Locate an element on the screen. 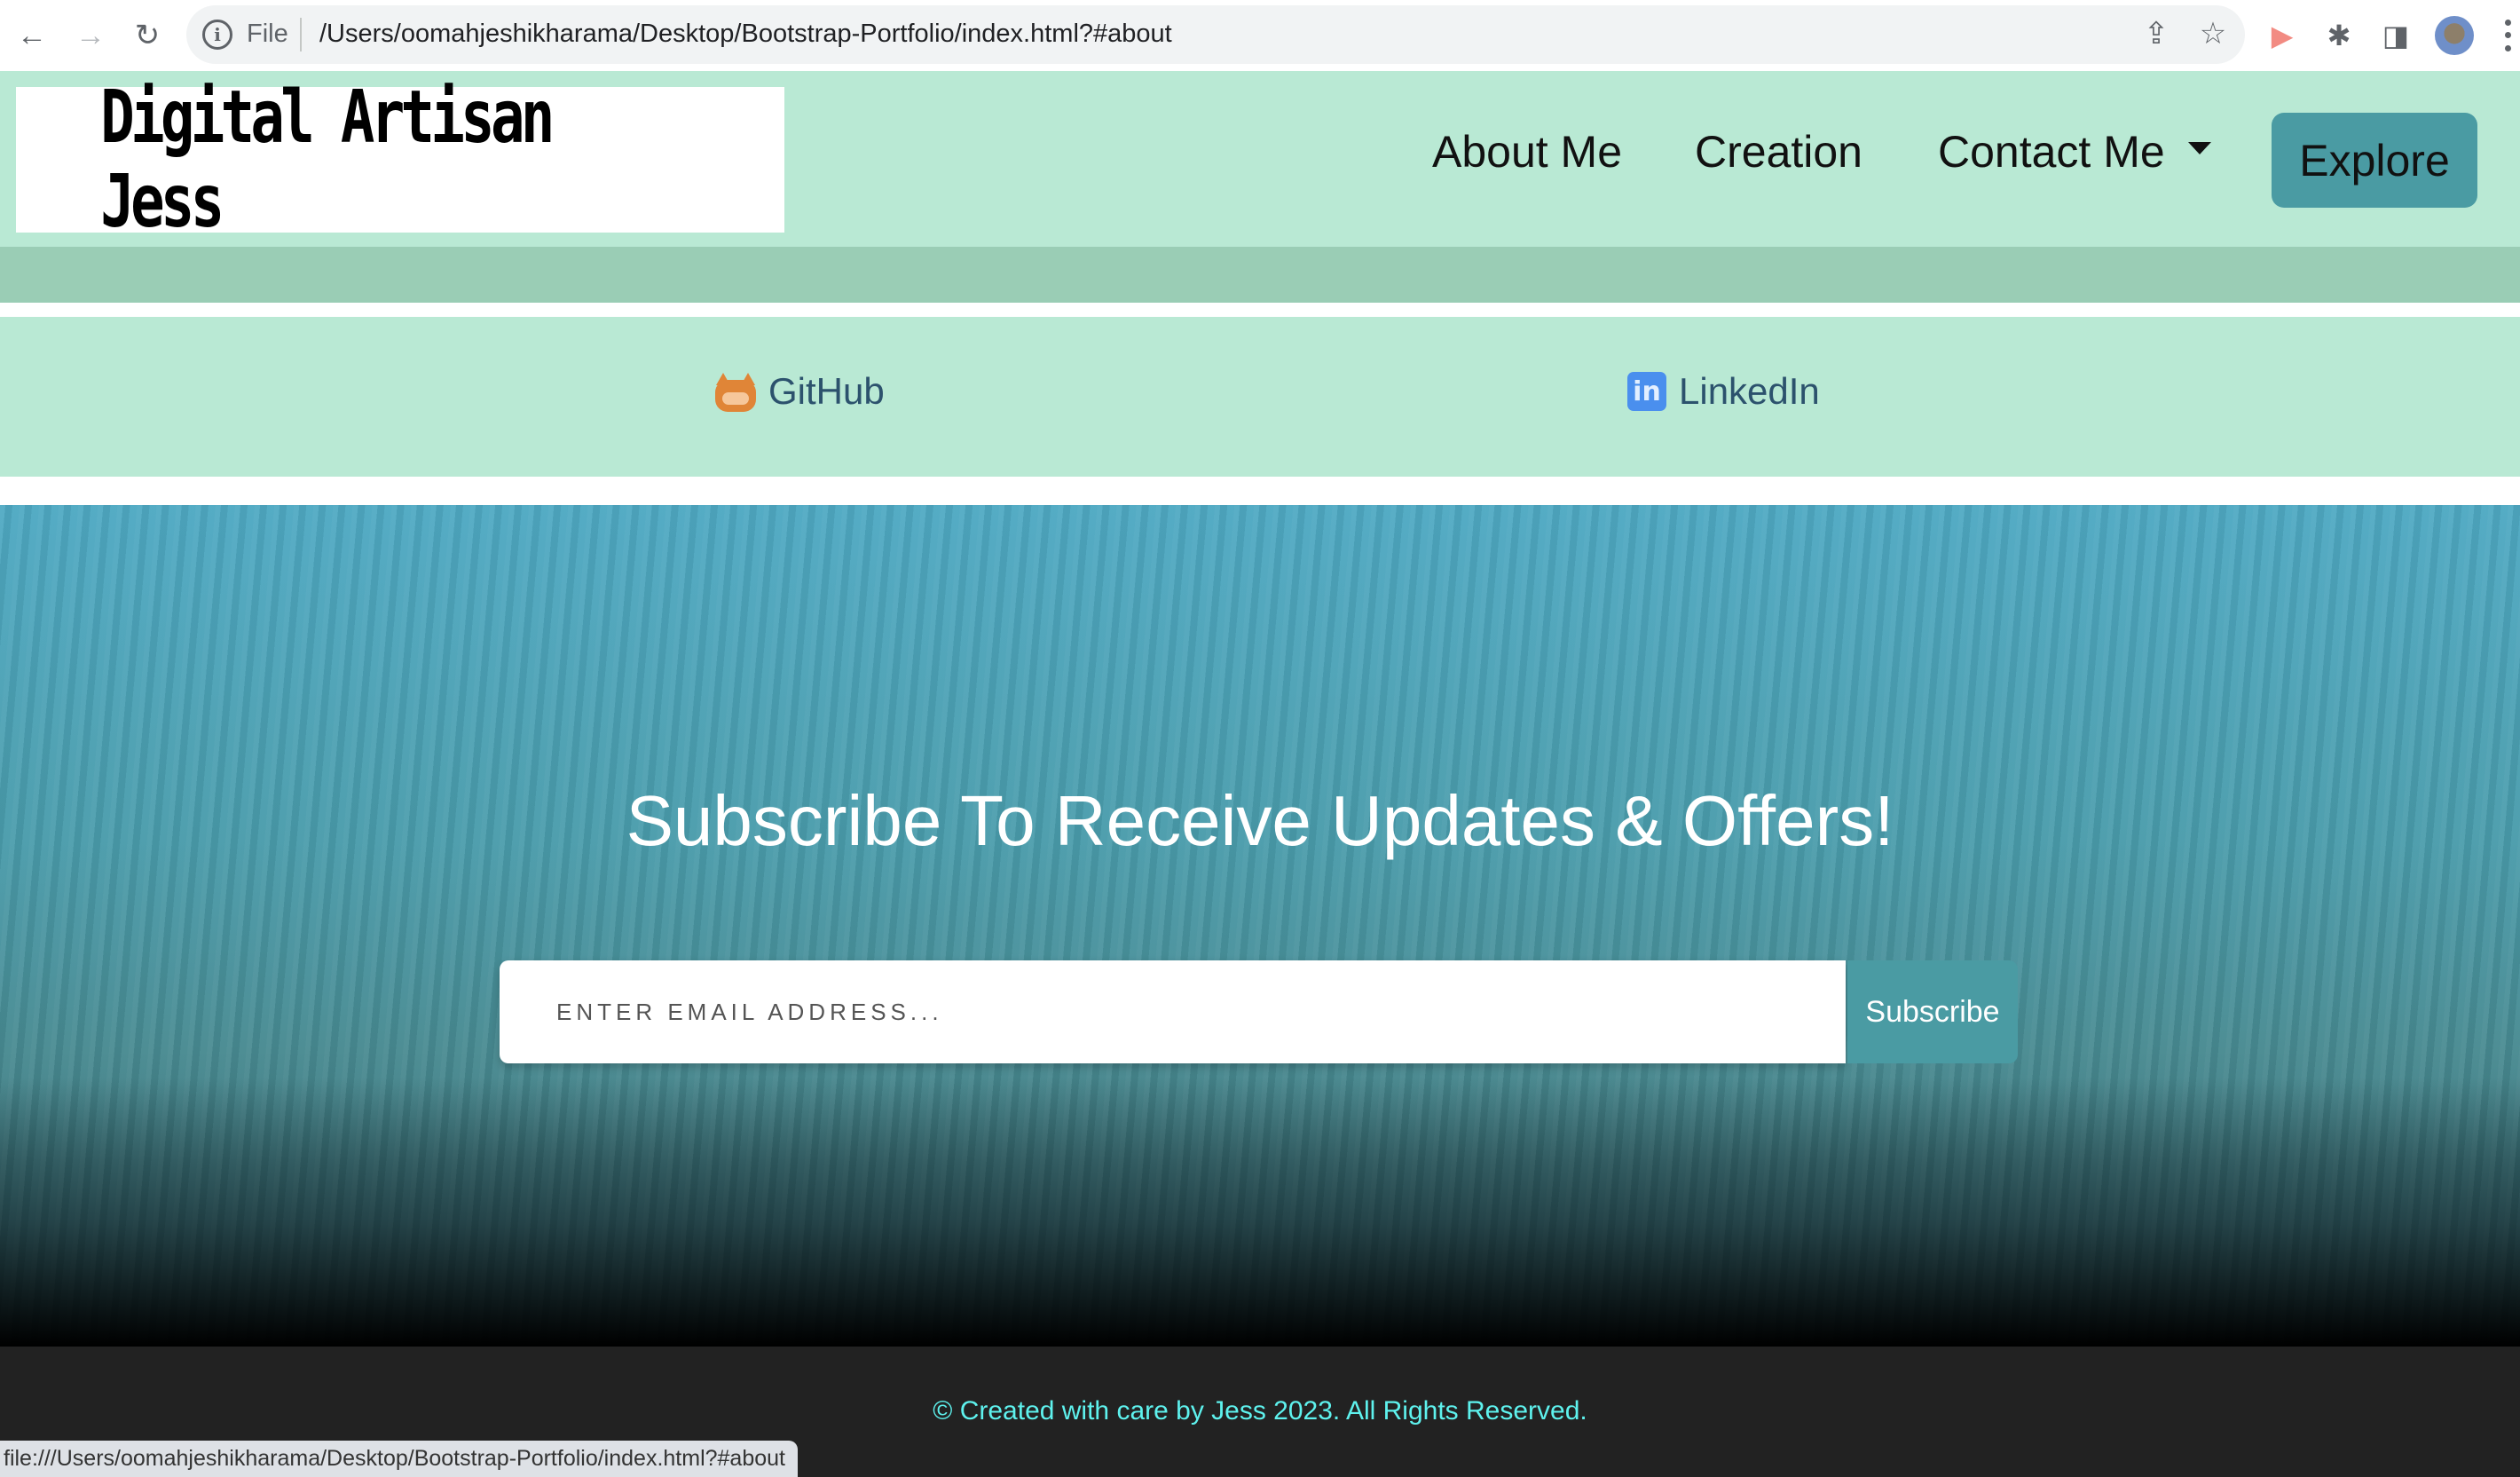  nav-link-contact-me: Contact Me is located at coordinates (2074, 152).